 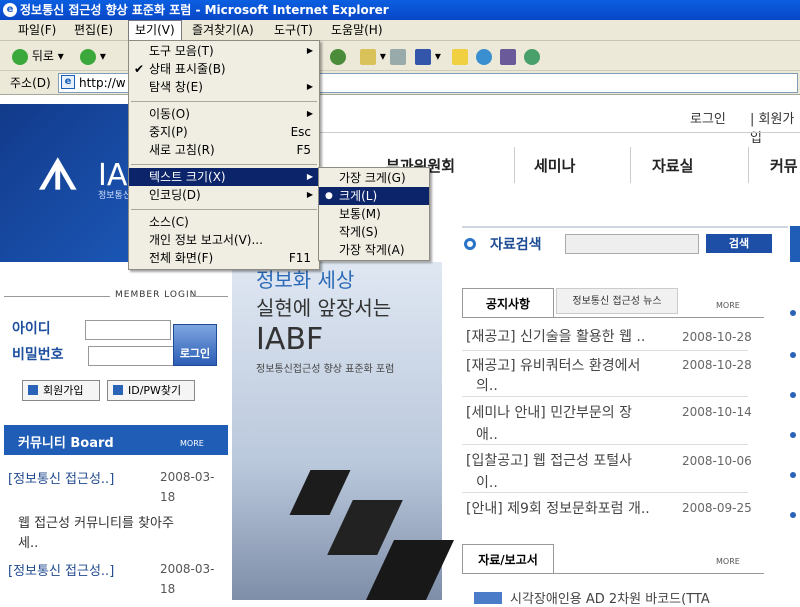 What do you see at coordinates (37, 30) in the screenshot?
I see `menu-file: 파일(F)` at bounding box center [37, 30].